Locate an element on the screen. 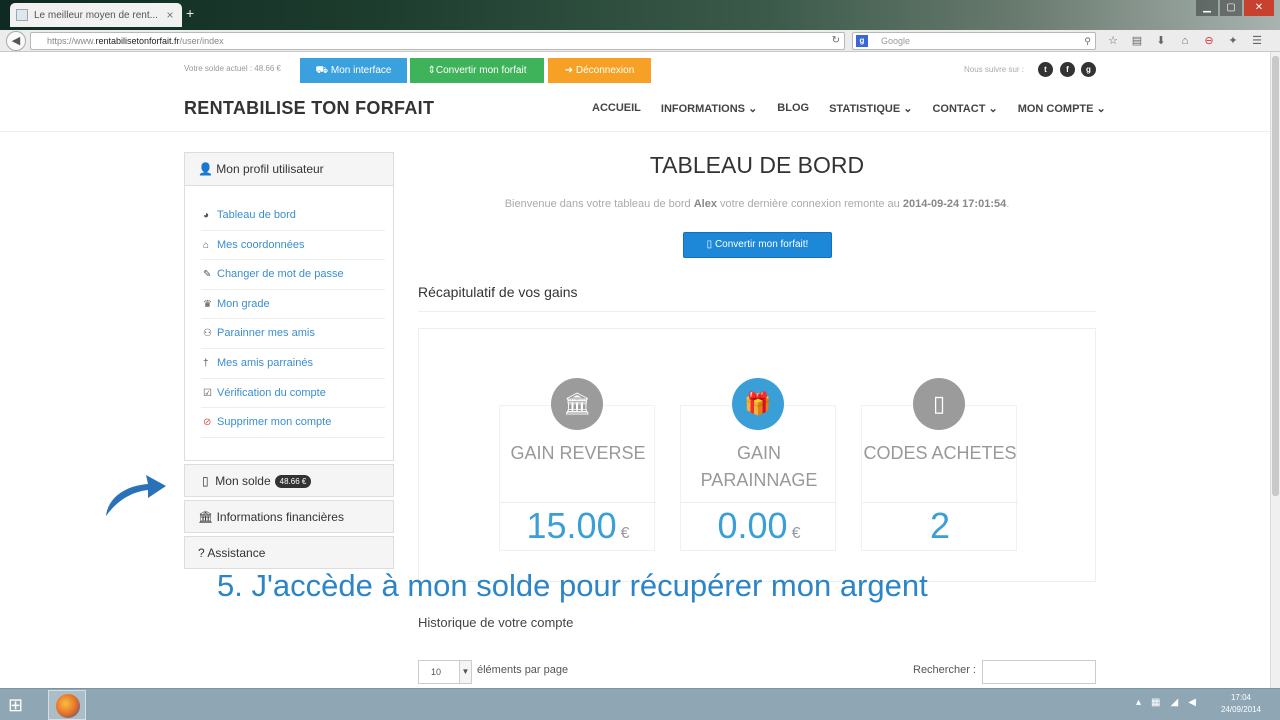 The height and width of the screenshot is (720, 1280). menu-blog: BLOG is located at coordinates (793, 108).